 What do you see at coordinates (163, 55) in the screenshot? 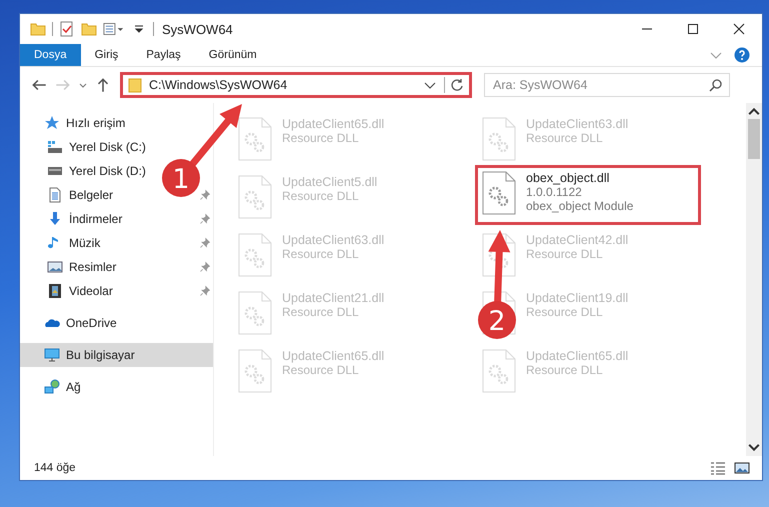
I see `ribbon-tab: Paylaş` at bounding box center [163, 55].